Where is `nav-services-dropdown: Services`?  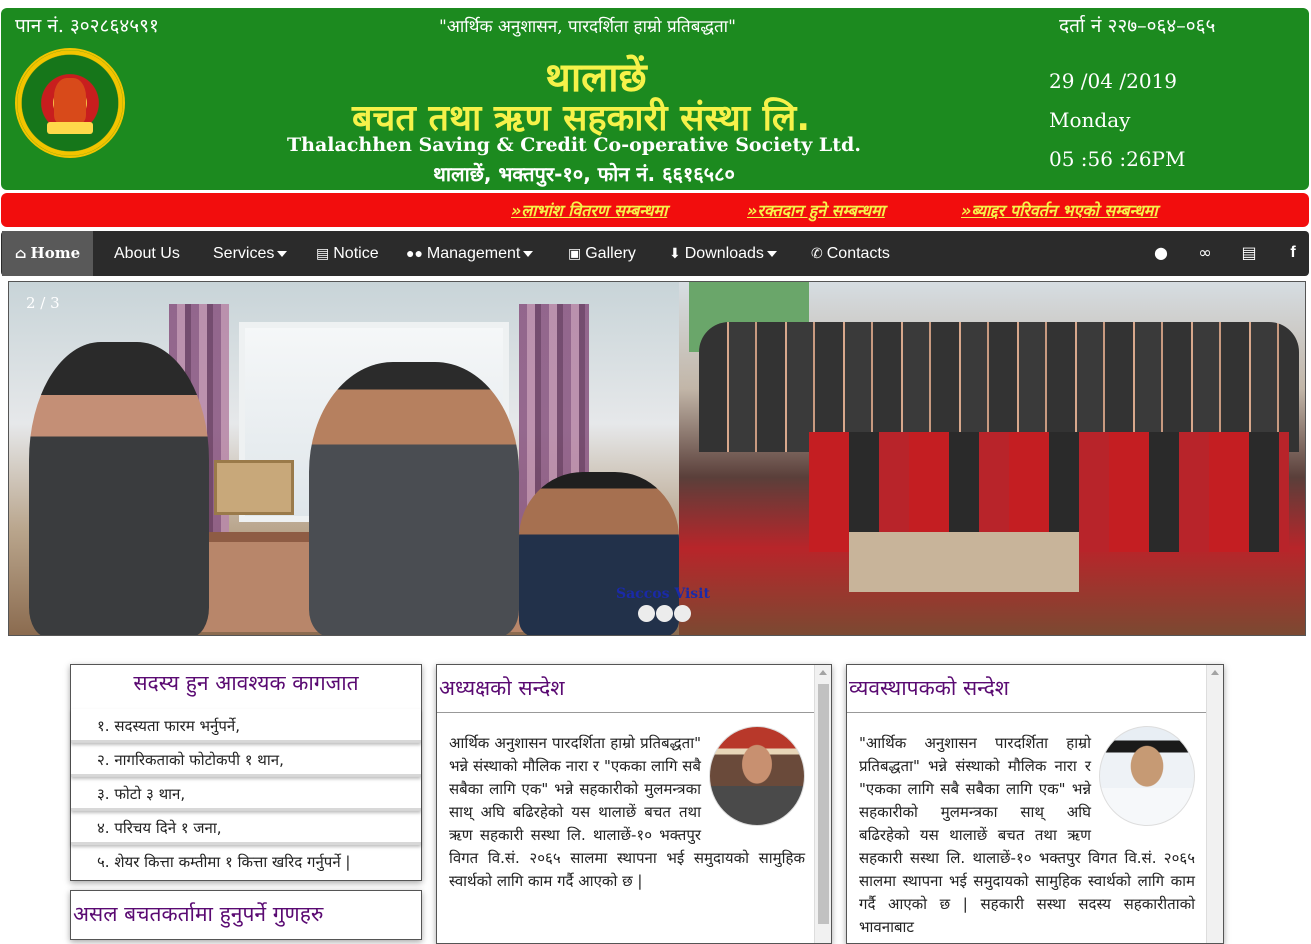
nav-services-dropdown: Services is located at coordinates (250, 253).